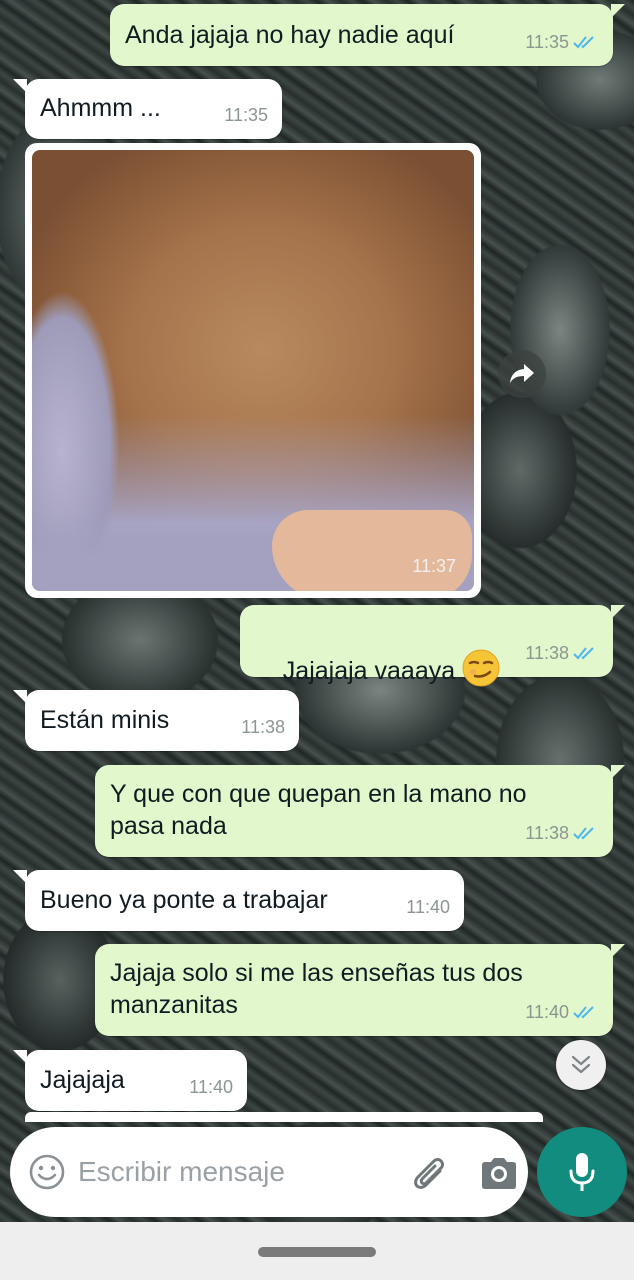 The image size is (634, 1280). I want to click on scroll-to-bottom-button, so click(581, 1065).